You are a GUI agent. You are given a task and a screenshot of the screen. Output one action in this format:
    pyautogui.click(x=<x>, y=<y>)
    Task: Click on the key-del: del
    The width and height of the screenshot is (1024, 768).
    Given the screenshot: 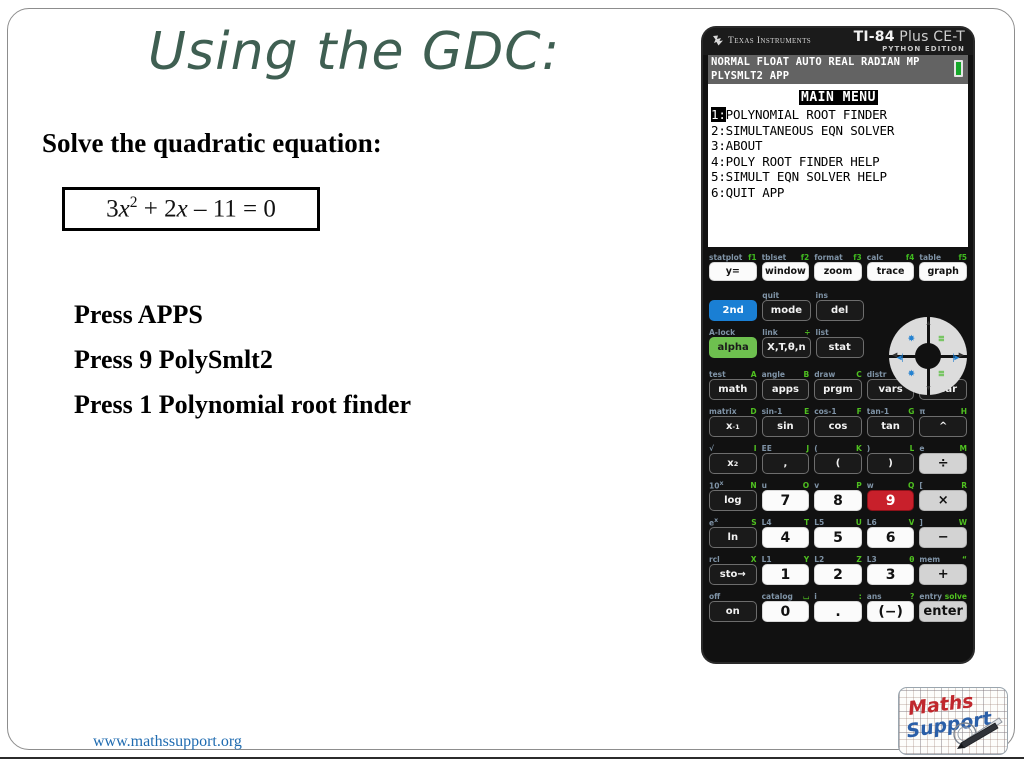 What is the action you would take?
    pyautogui.click(x=839, y=310)
    